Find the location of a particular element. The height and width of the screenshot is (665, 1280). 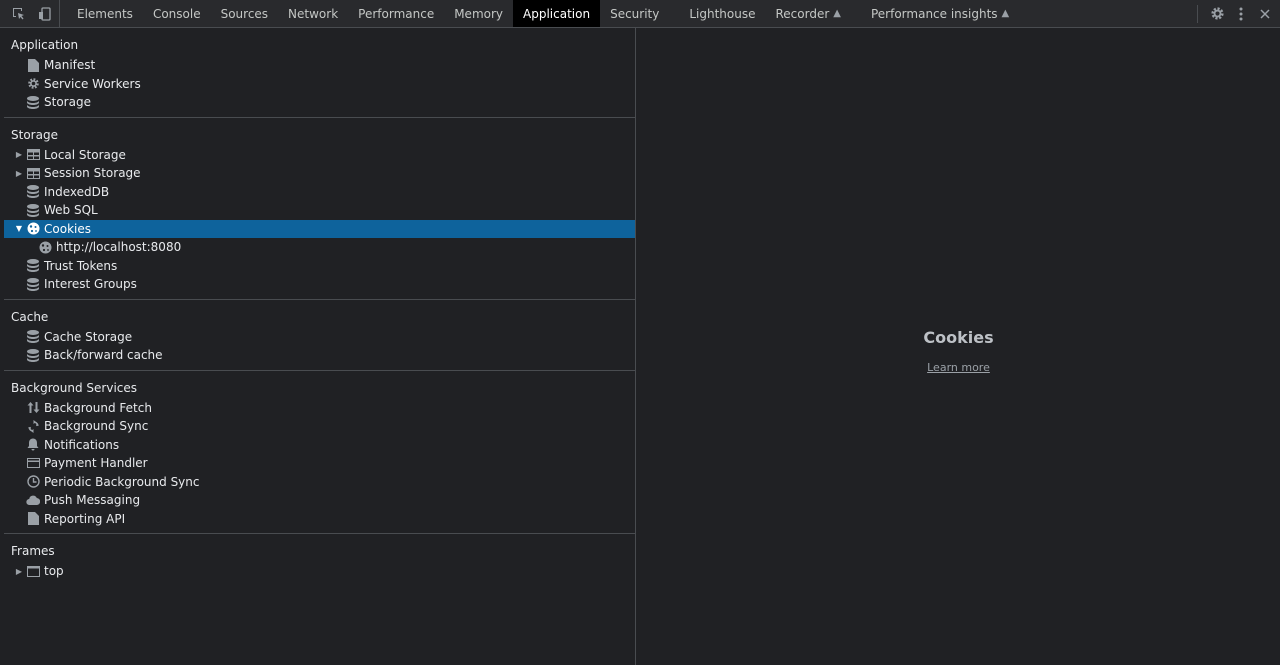

item-label: Interest Groups is located at coordinates (90, 284).